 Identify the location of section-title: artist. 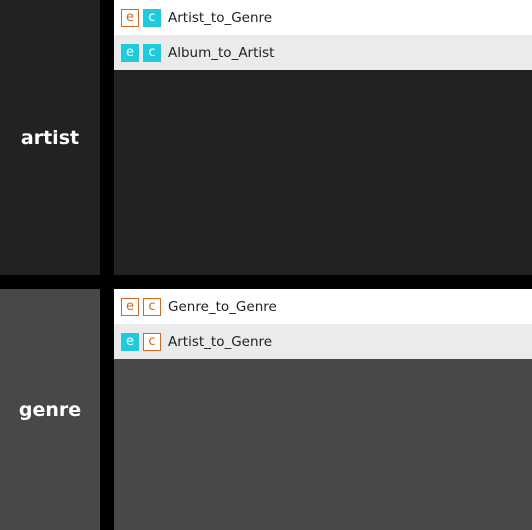
(50, 137).